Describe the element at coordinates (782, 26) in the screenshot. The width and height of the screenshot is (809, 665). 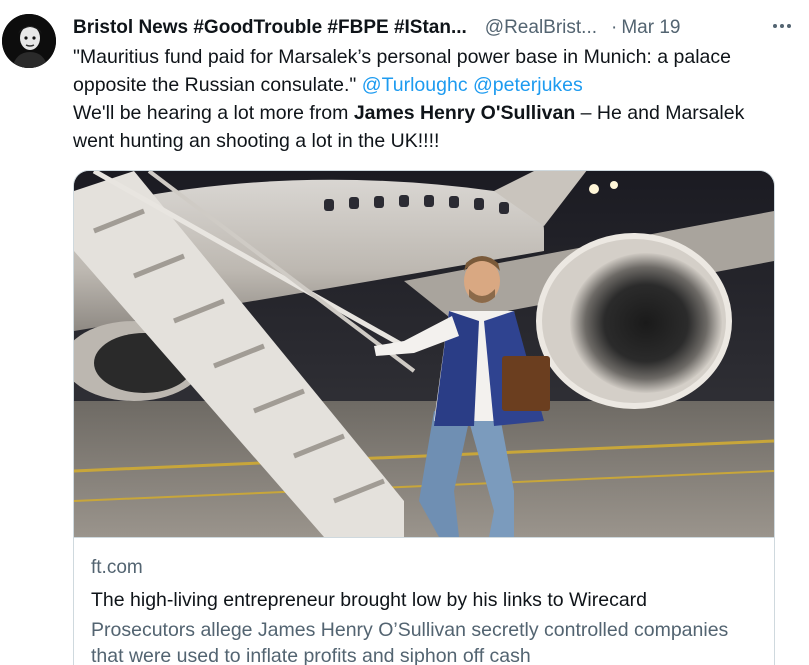
I see `more-horizontal-icon` at that location.